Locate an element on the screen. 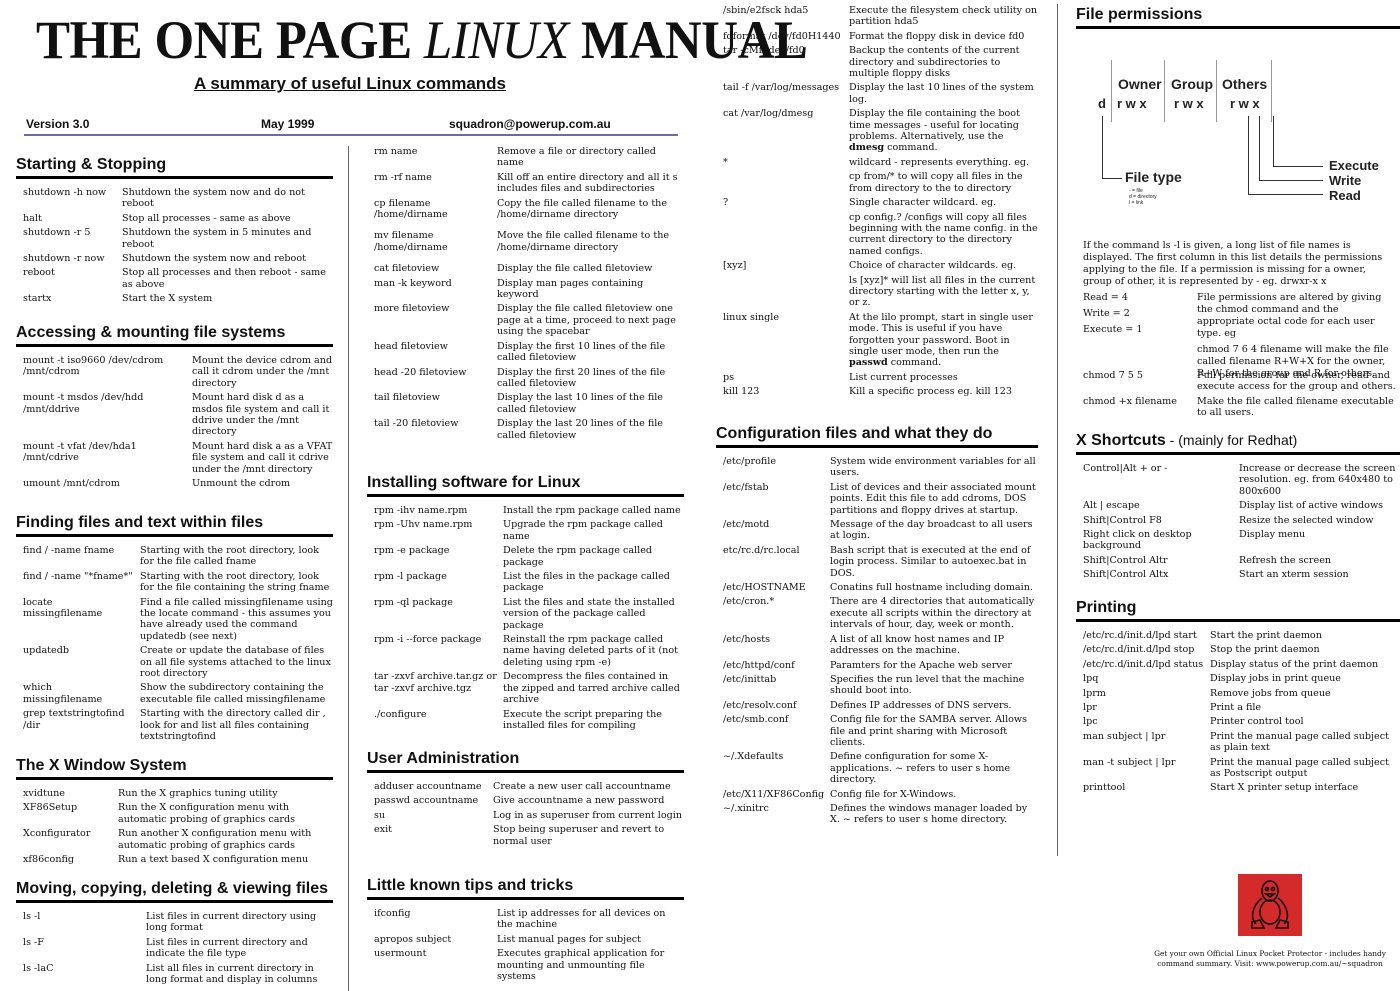 This screenshot has height=991, width=1400. file-type-label: File type is located at coordinates (1153, 177).